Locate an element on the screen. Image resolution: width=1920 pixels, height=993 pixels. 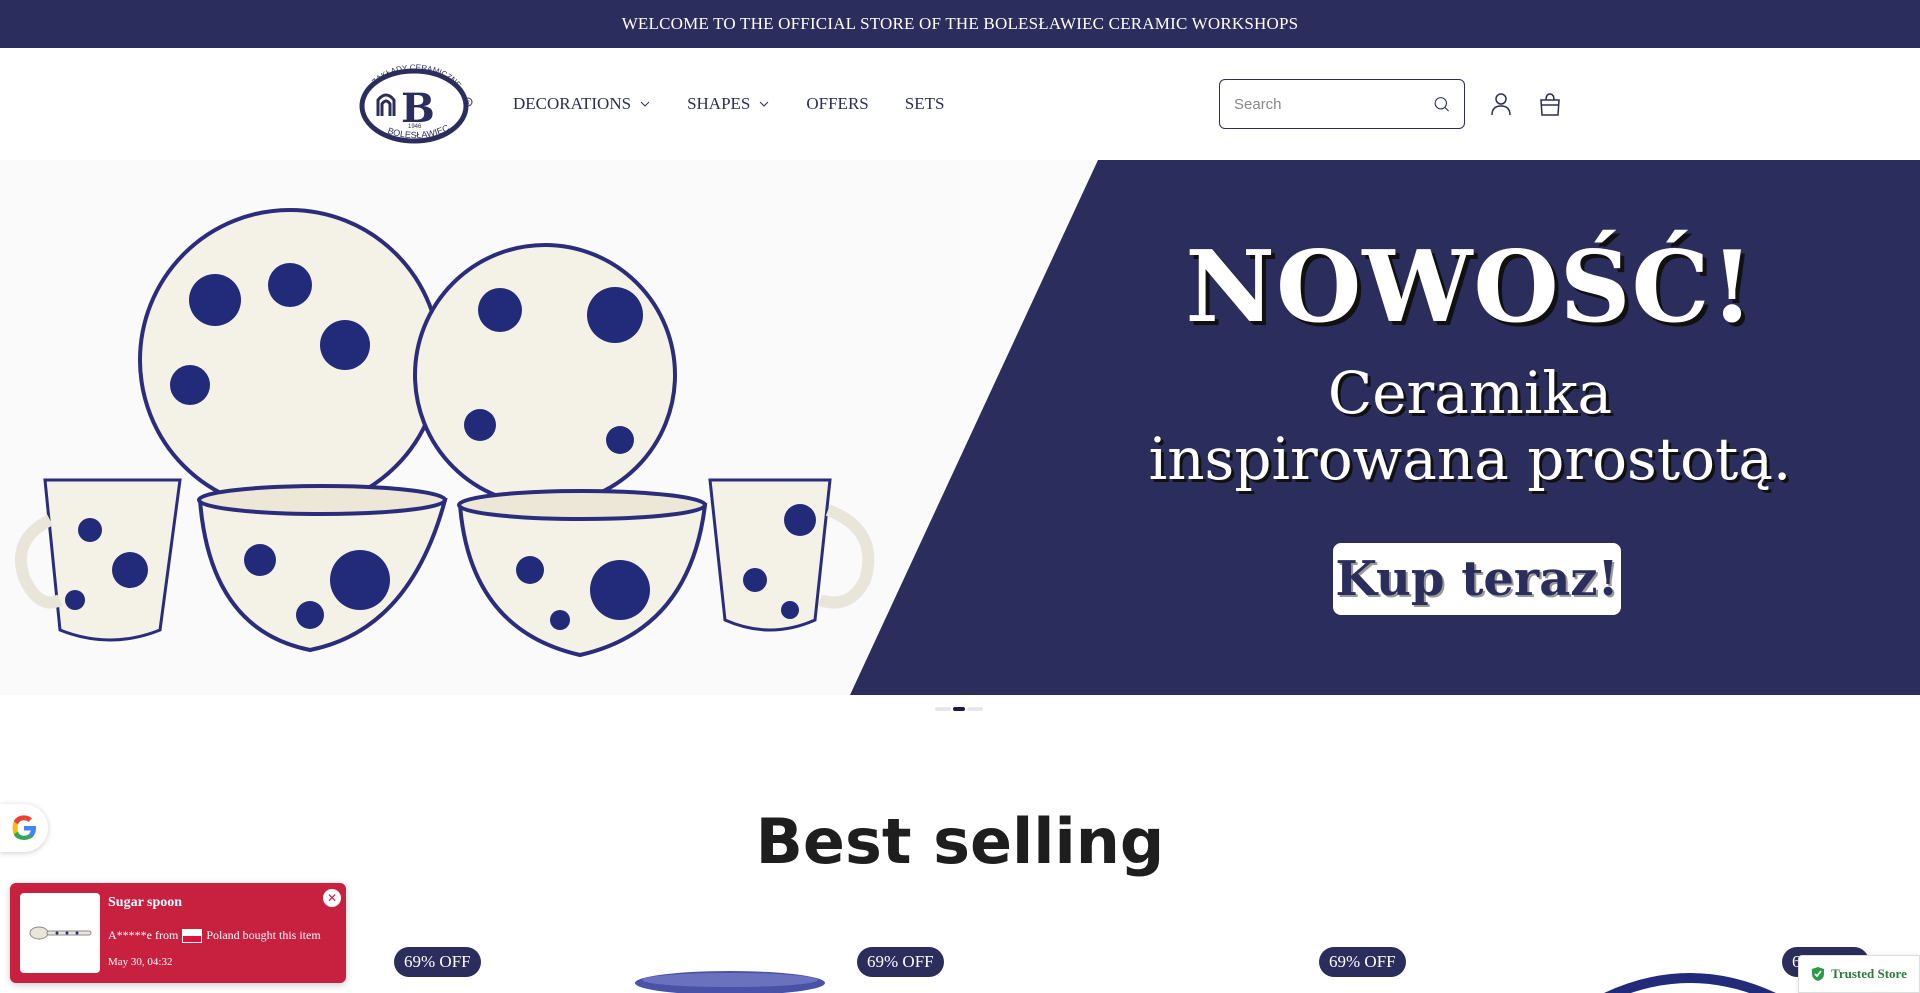
google-reviews-tab is located at coordinates (24, 828).